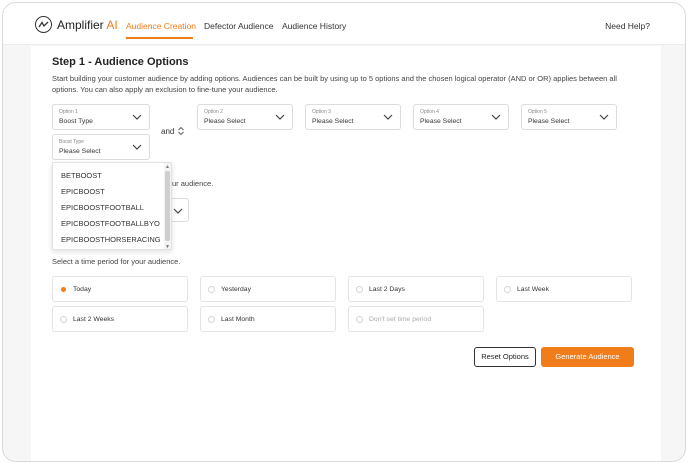 The height and width of the screenshot is (464, 688). Describe the element at coordinates (461, 117) in the screenshot. I see `option-4-select: Option 4 Please Select` at that location.